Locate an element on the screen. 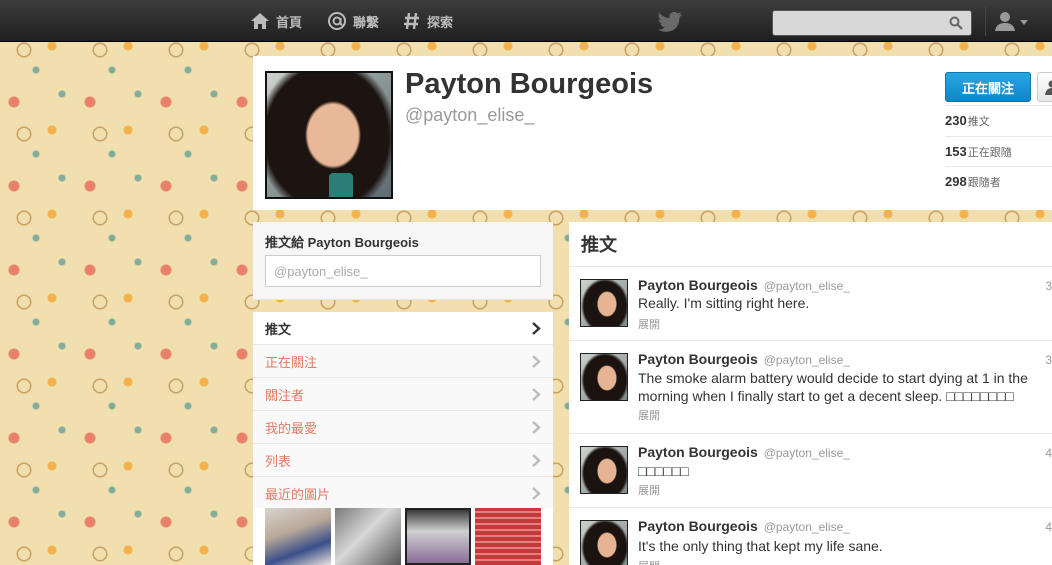 The image size is (1052, 565). side-nav-favorites: 我的最愛 is located at coordinates (403, 427).